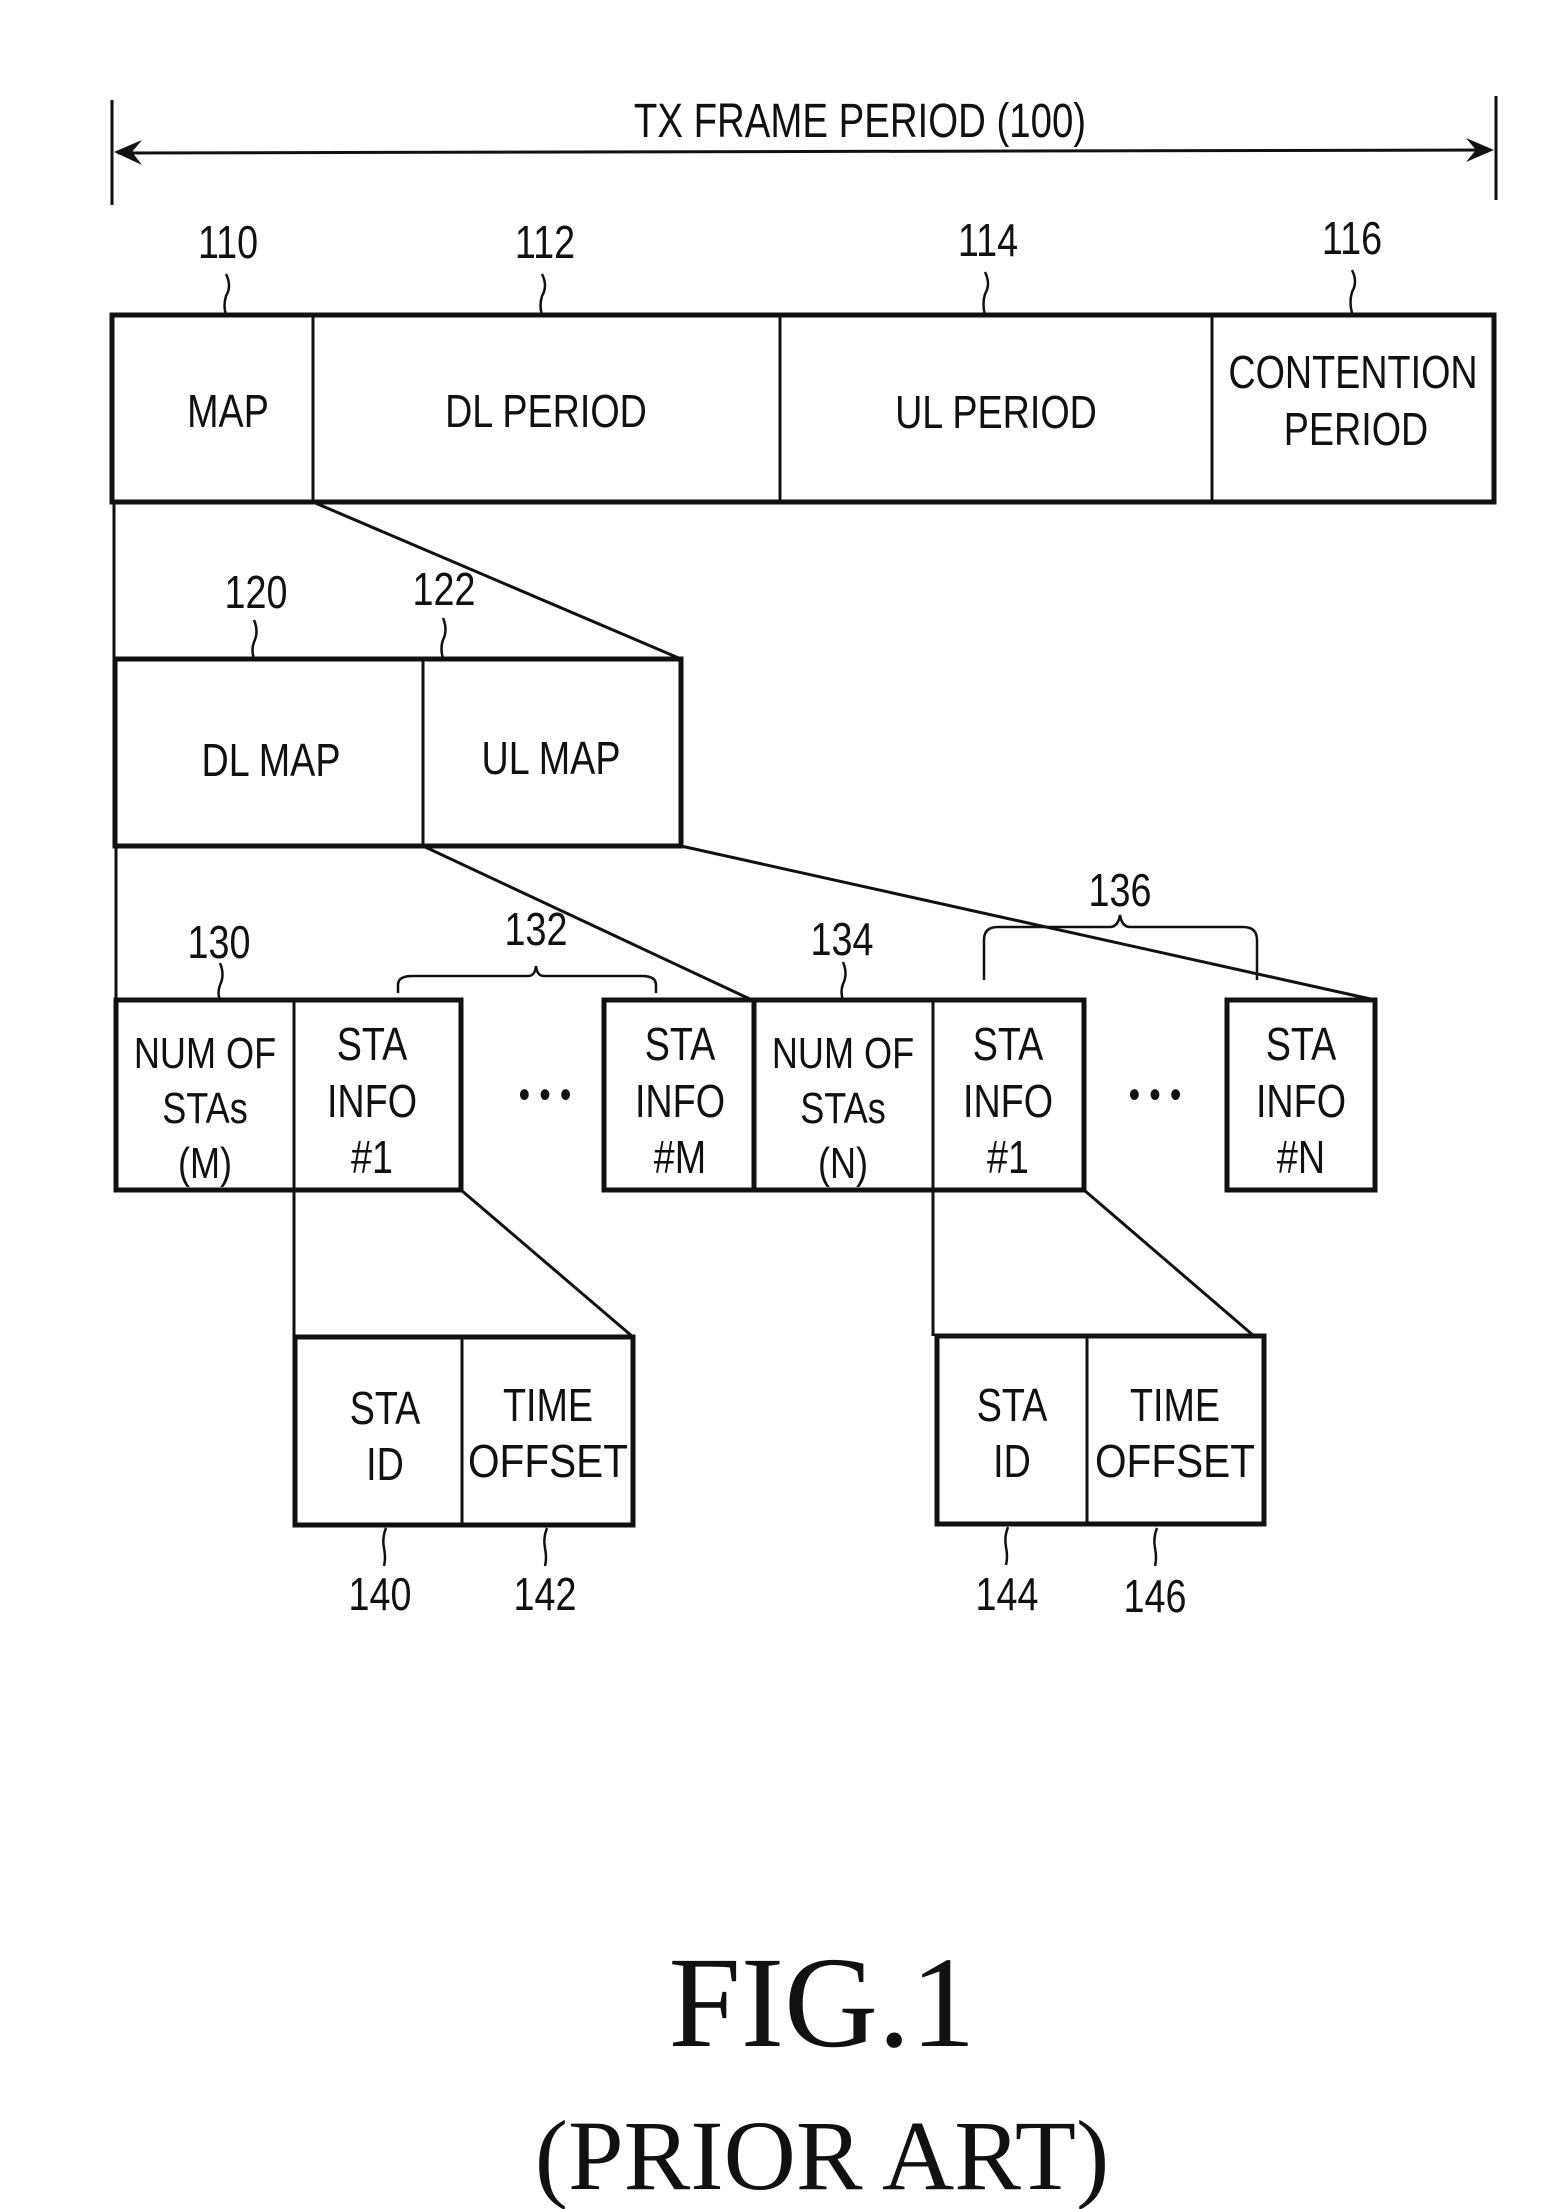  I want to click on group-brace-132: 132, so click(527, 948).